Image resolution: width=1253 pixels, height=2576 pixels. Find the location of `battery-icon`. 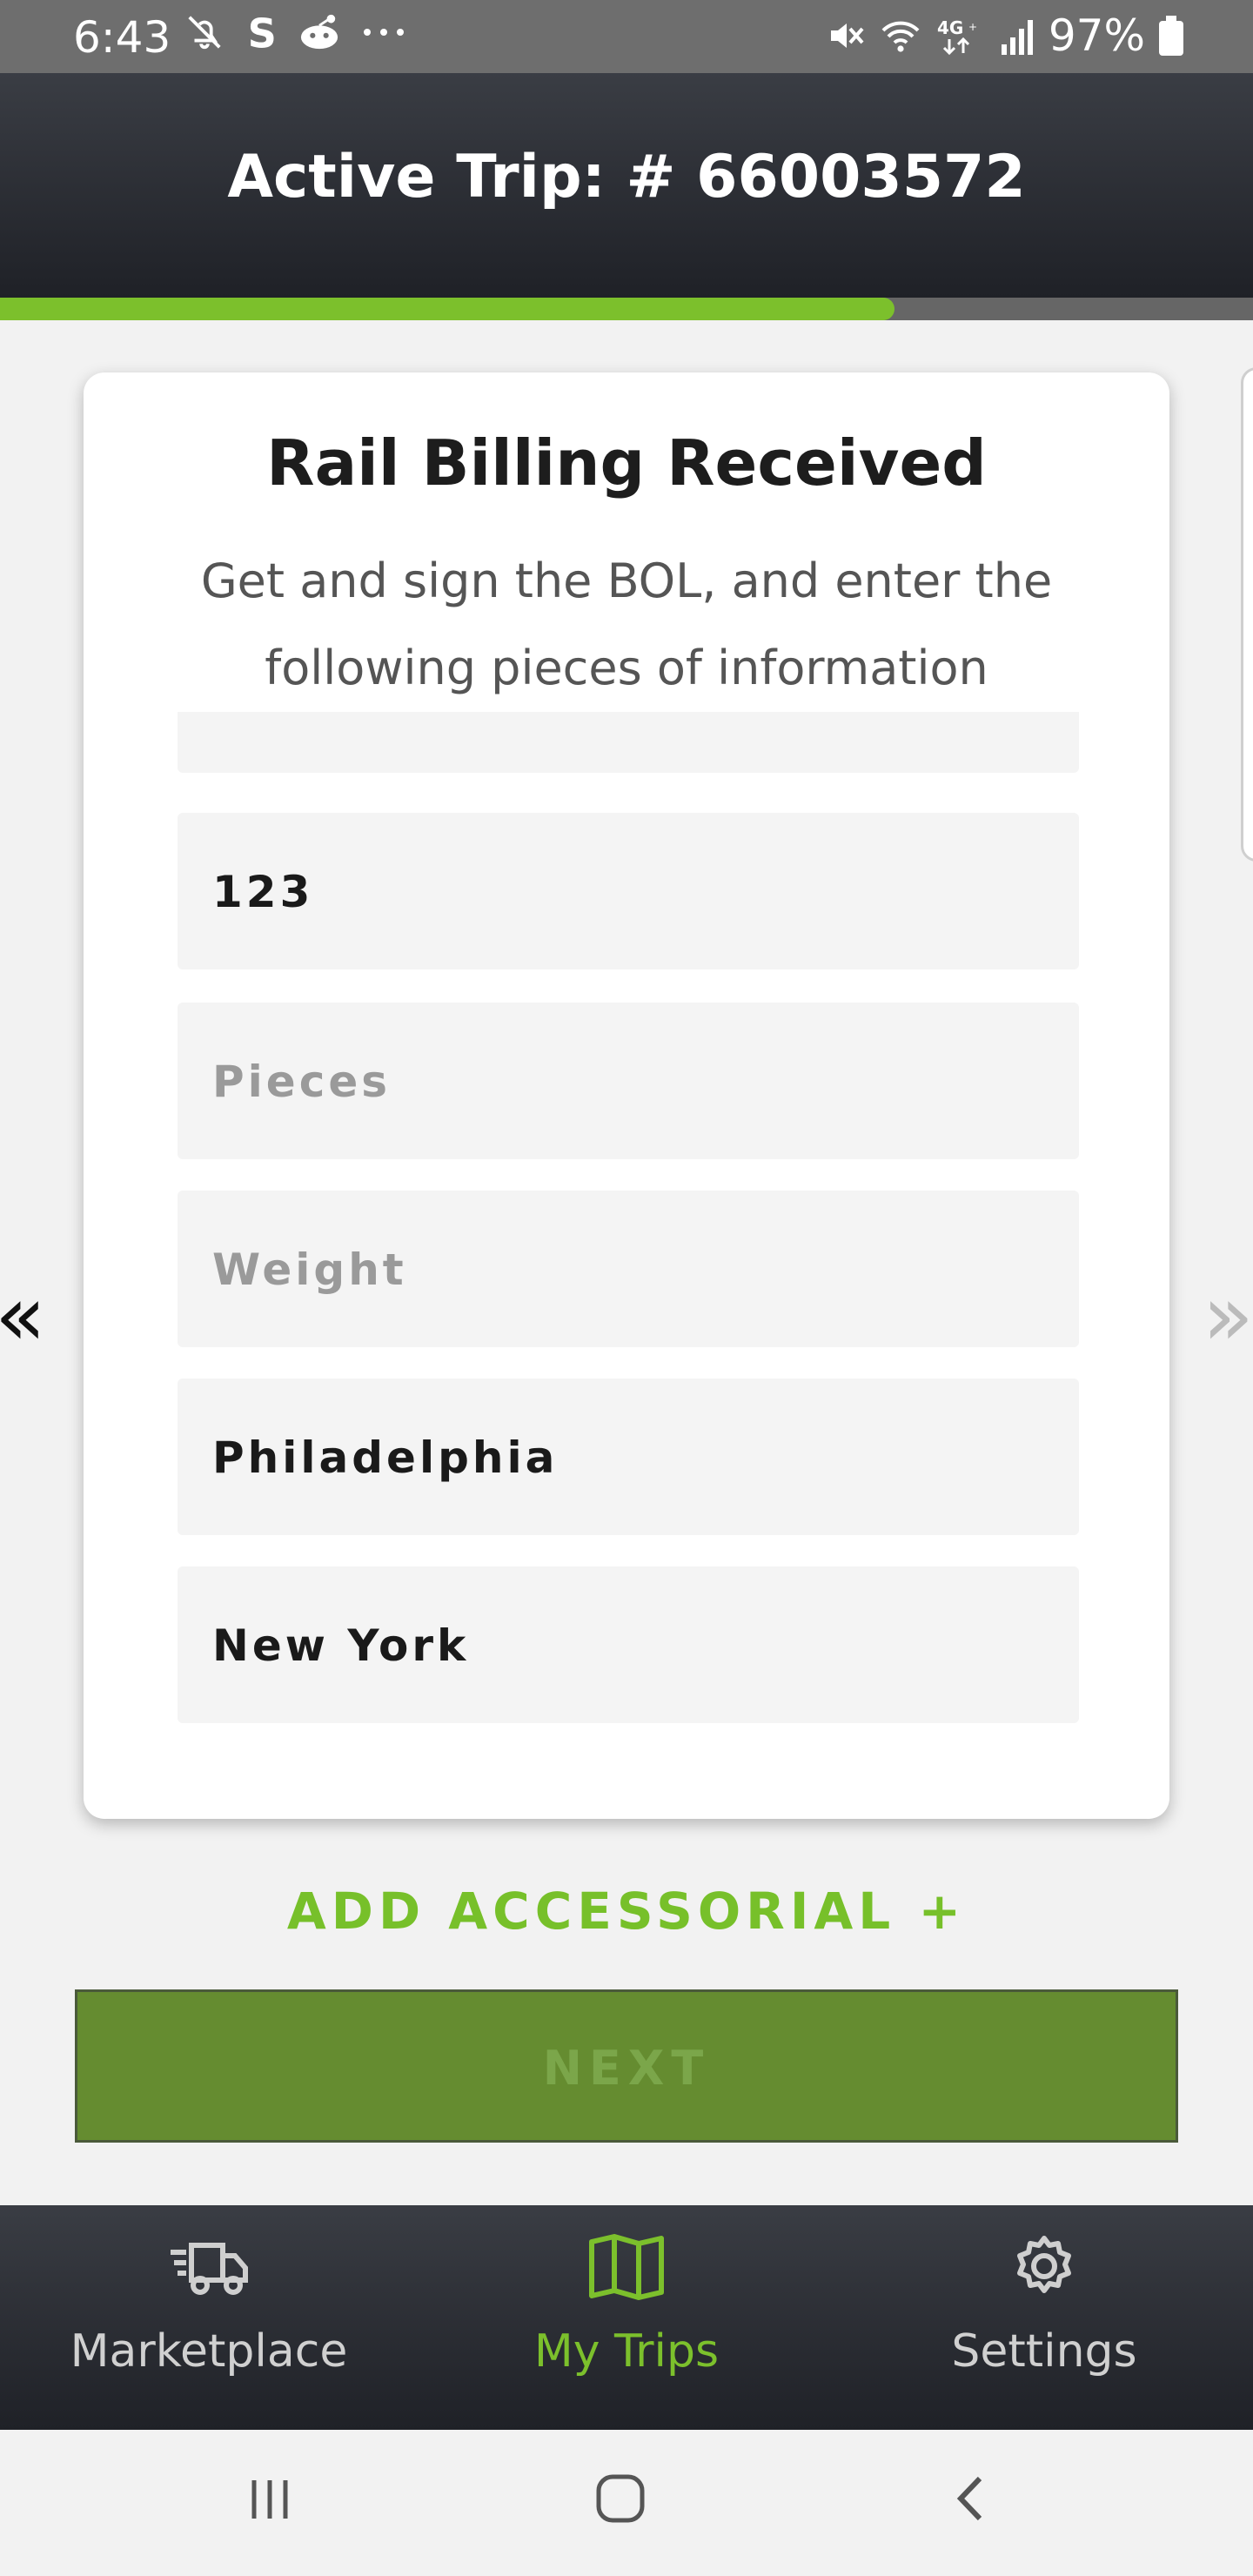

battery-icon is located at coordinates (1171, 36).